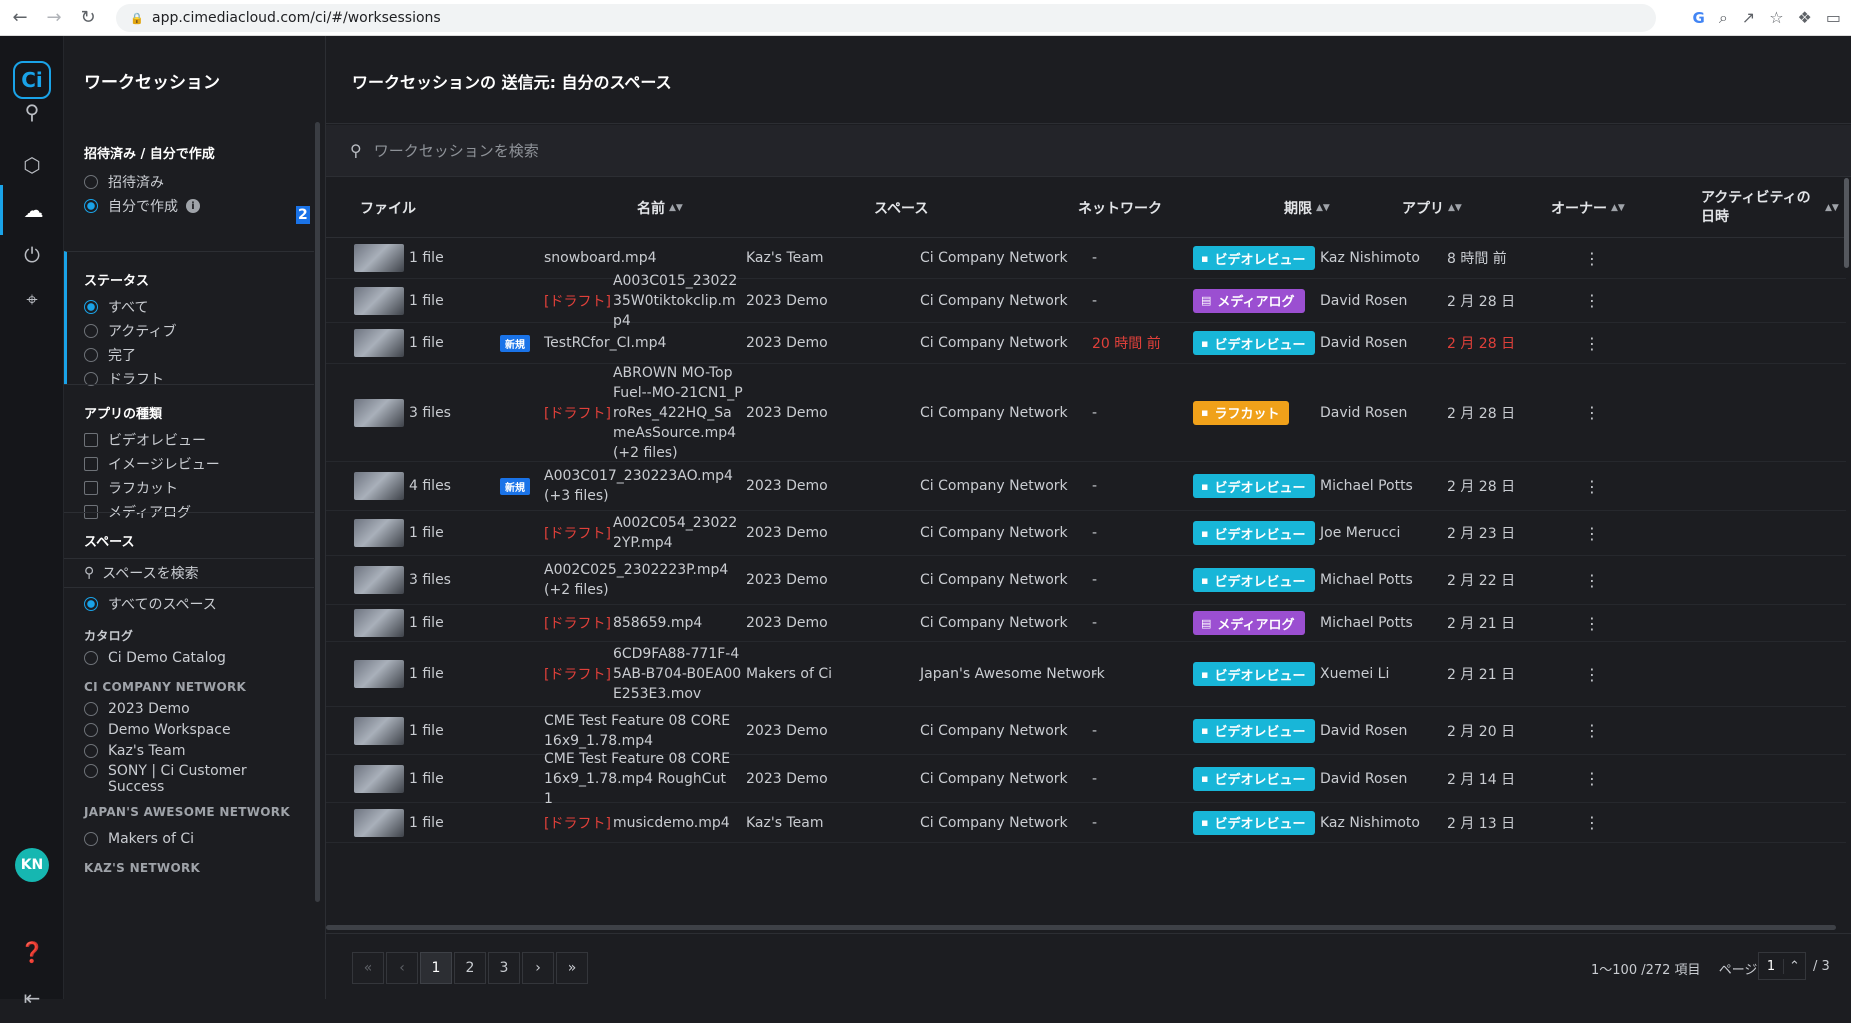 Image resolution: width=1851 pixels, height=1023 pixels. What do you see at coordinates (189, 488) in the screenshot?
I see `app-type-option-roughcut: ラフカット` at bounding box center [189, 488].